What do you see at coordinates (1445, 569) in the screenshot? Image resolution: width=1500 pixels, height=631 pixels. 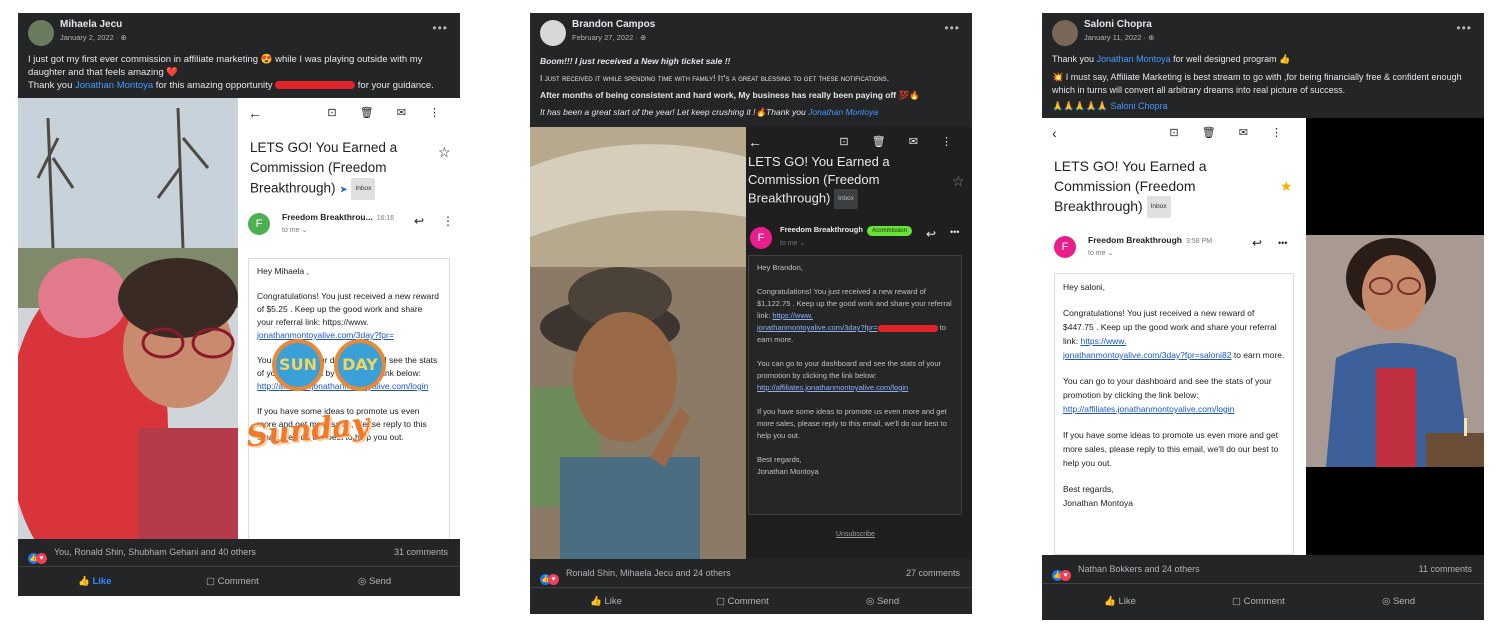 I see `comments-count: 11 comments` at bounding box center [1445, 569].